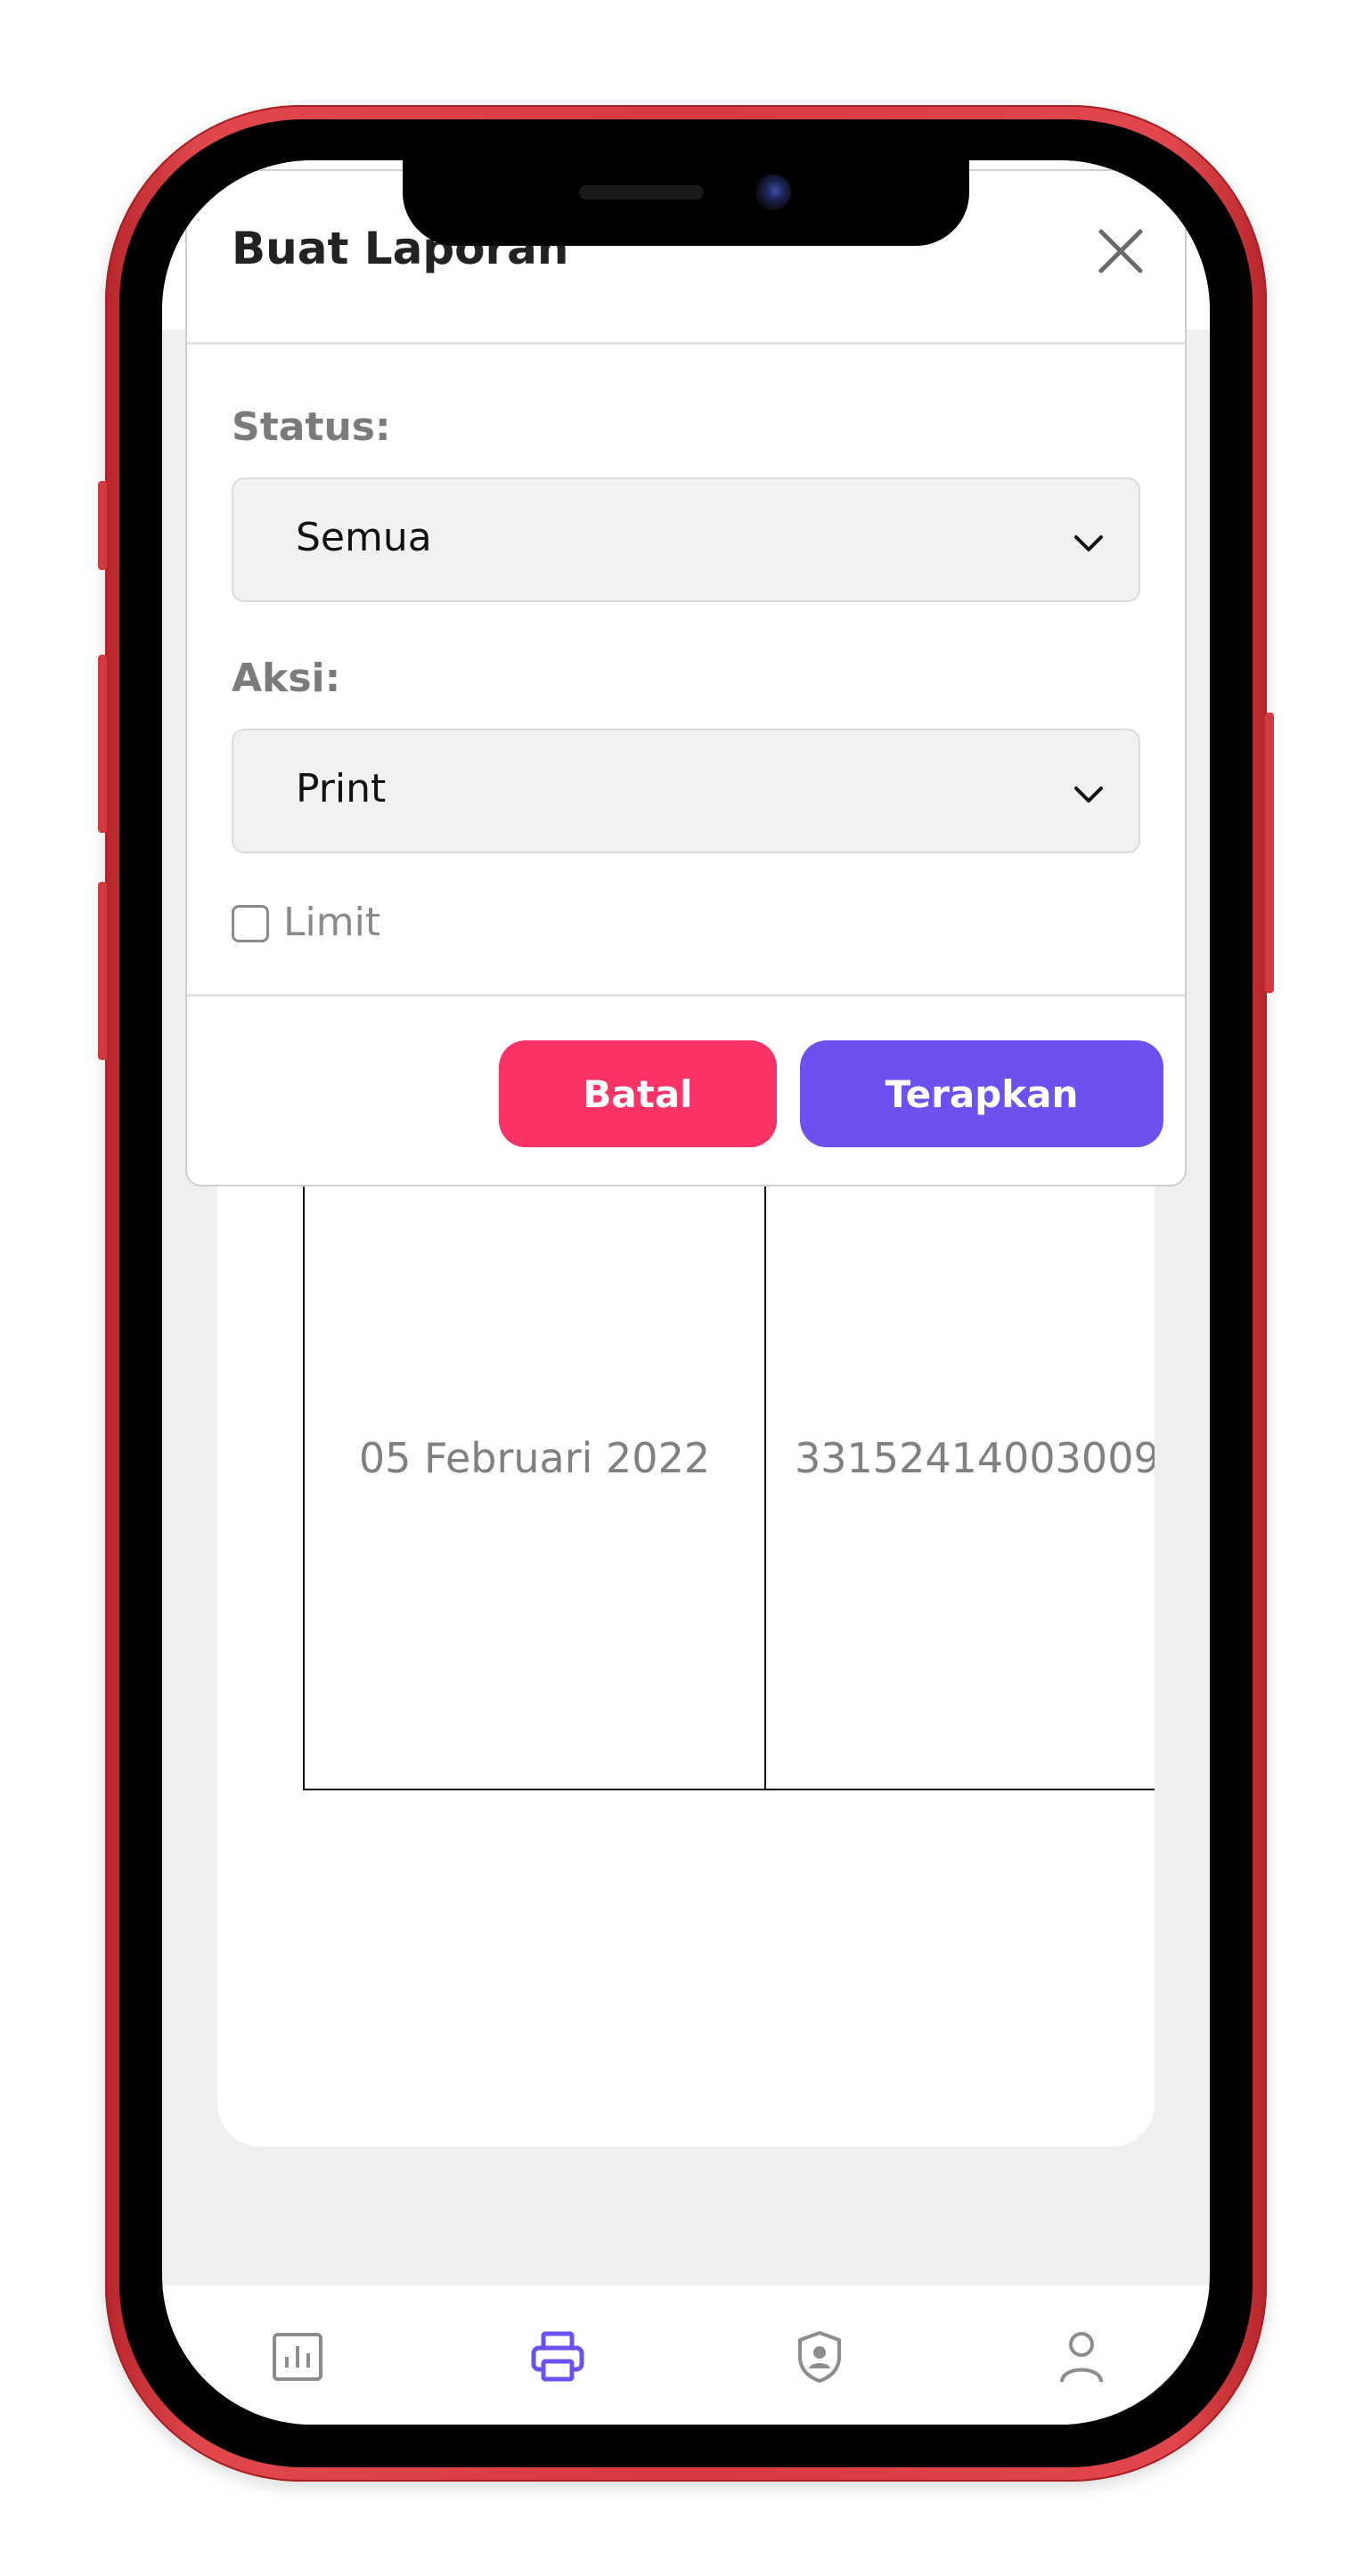 The width and height of the screenshot is (1363, 2576). I want to click on user-icon, so click(1082, 2357).